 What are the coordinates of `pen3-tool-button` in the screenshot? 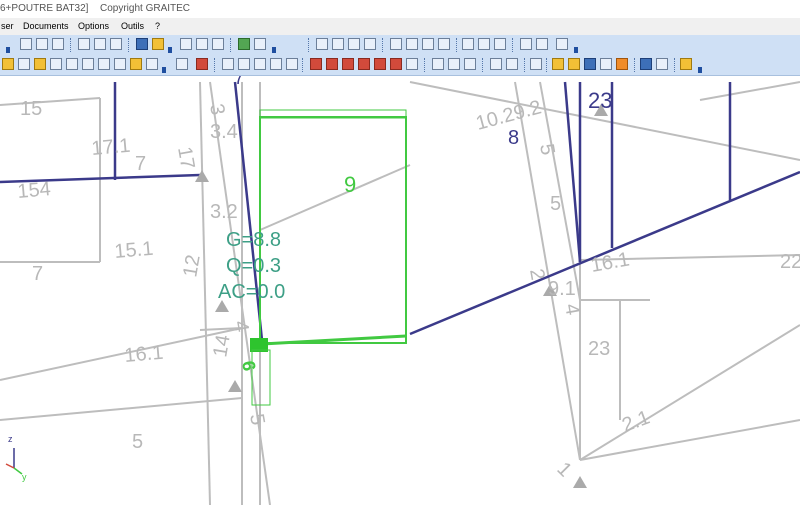 It's located at (428, 44).